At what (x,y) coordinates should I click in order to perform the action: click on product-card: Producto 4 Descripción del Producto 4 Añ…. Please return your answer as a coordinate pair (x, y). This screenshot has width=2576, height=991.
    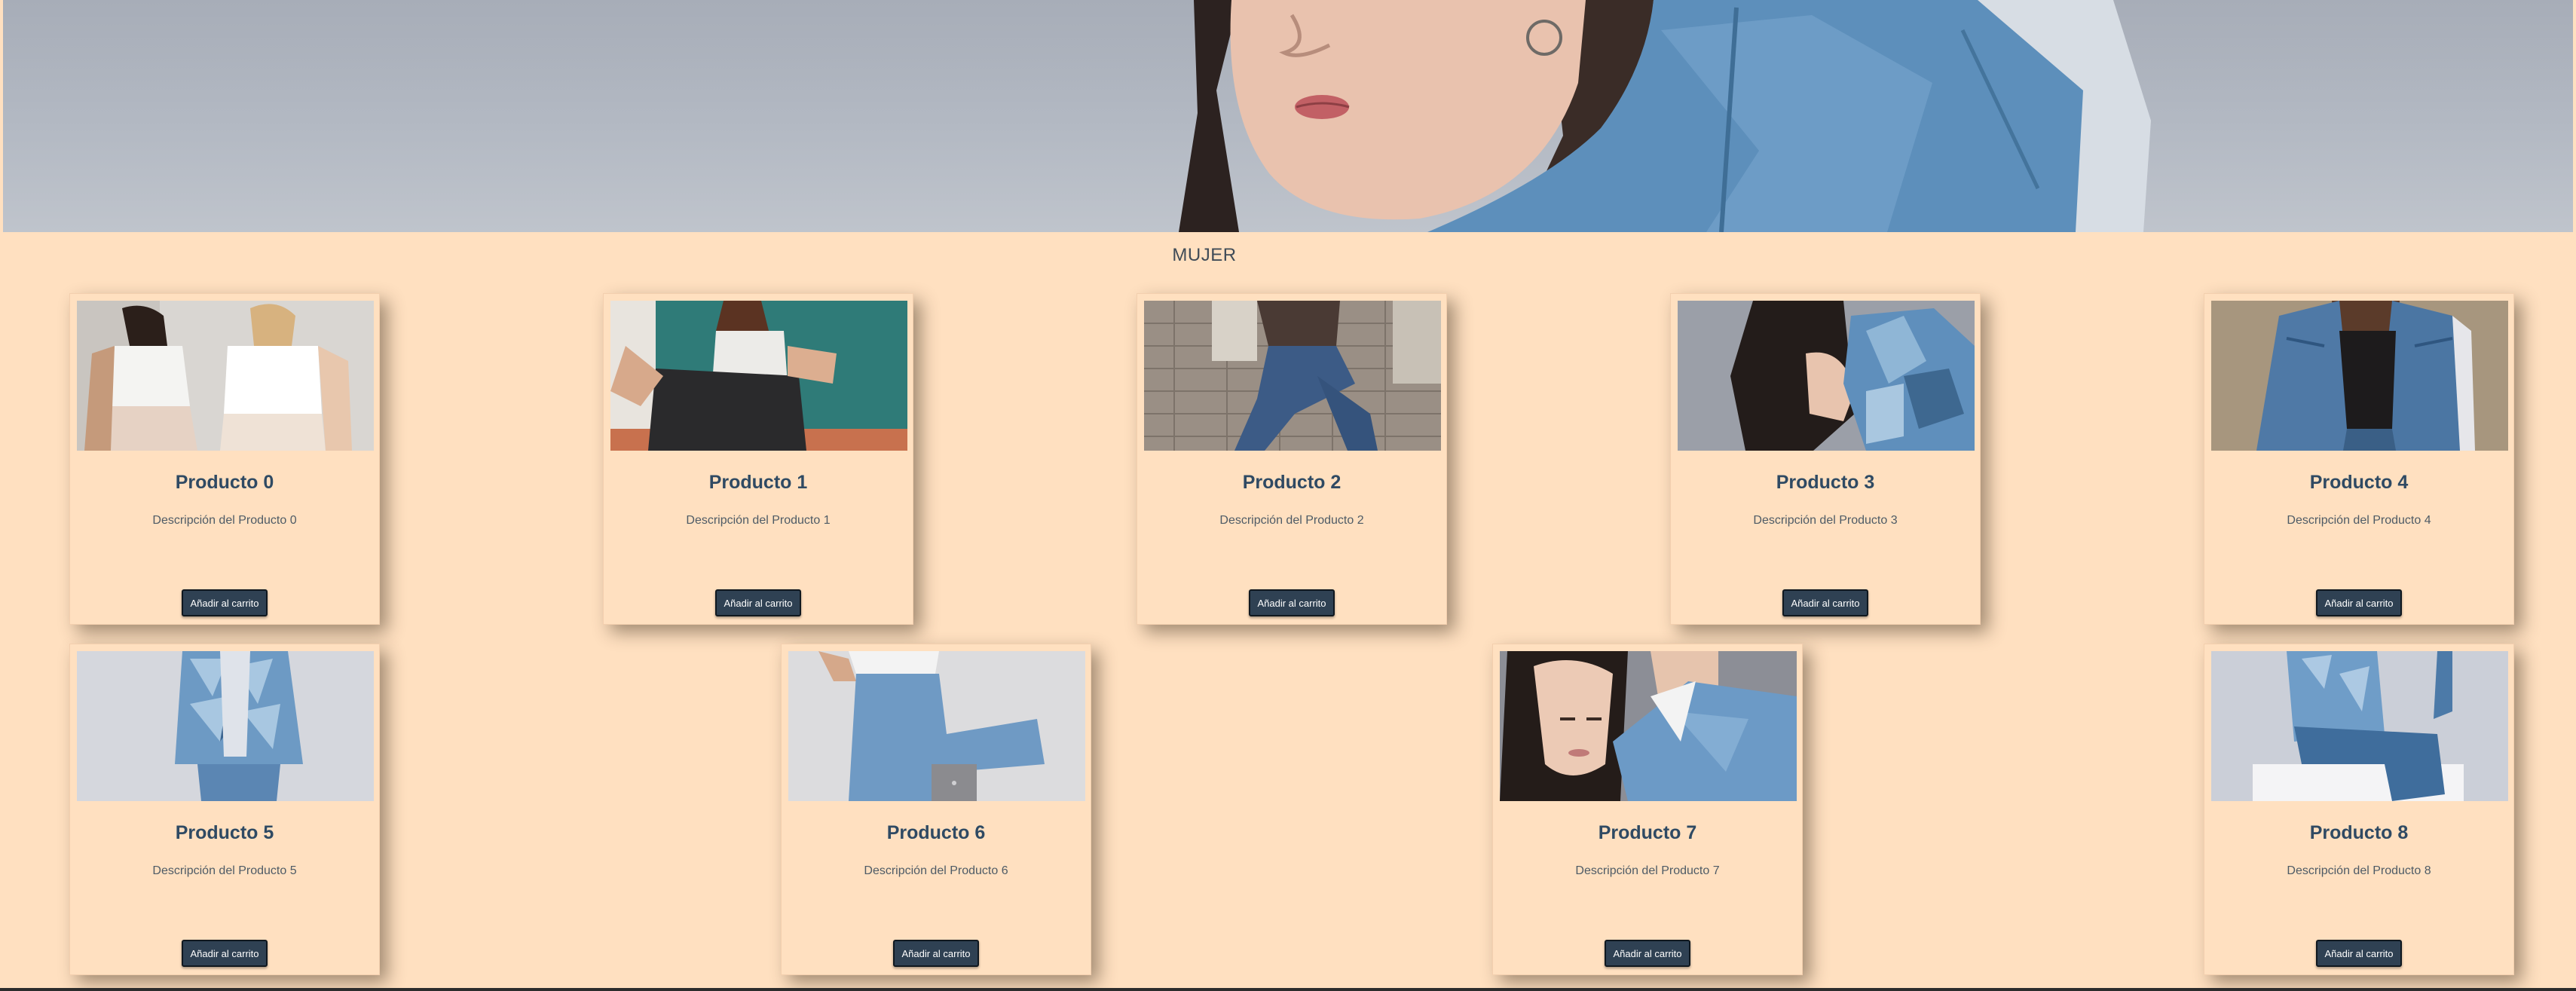
    Looking at the image, I should click on (2359, 459).